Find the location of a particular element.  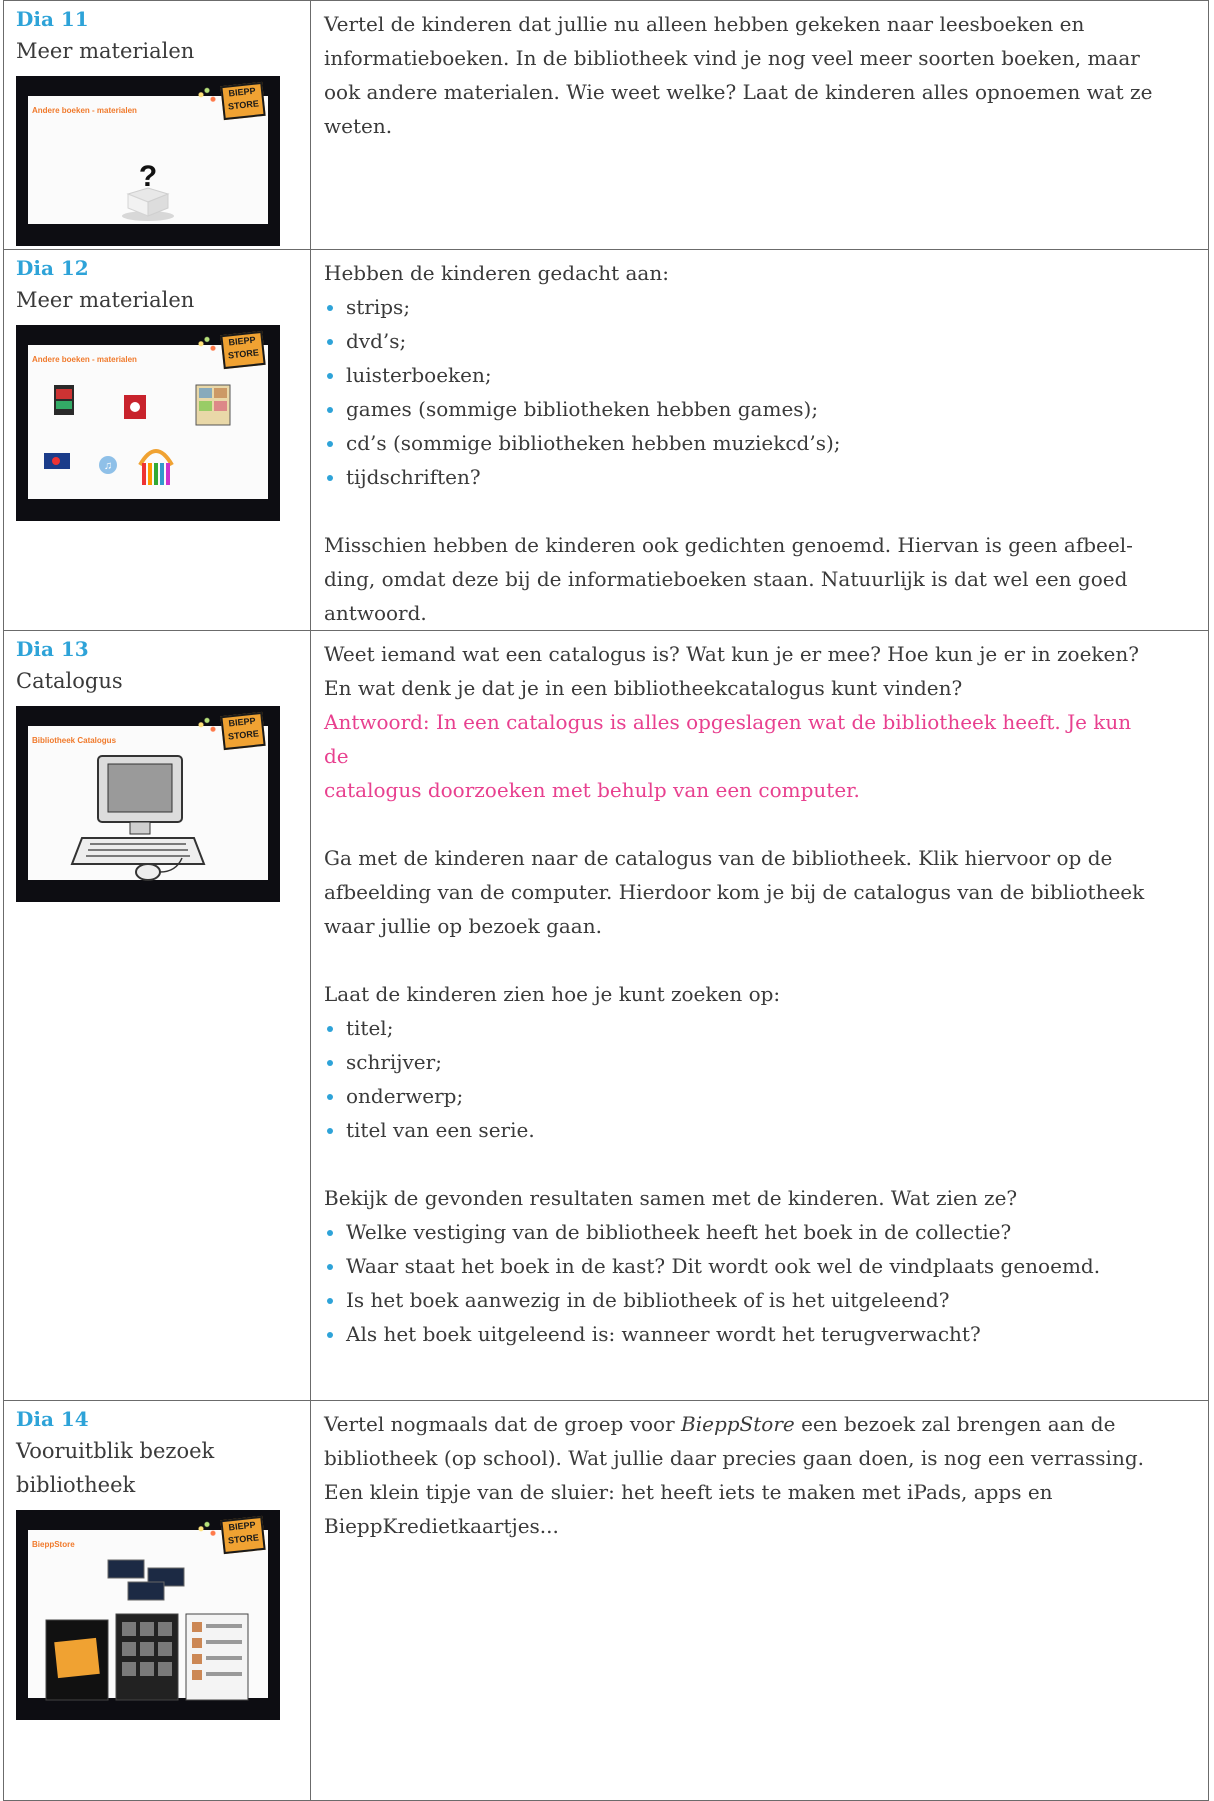

text-line: antwoord. is located at coordinates (375, 613).